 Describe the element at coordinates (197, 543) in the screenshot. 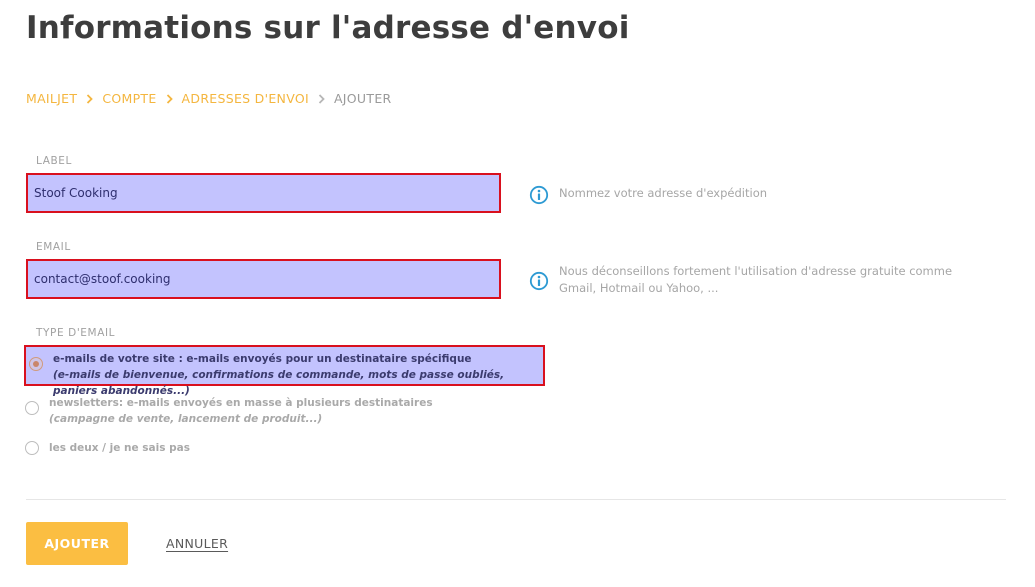

I see `cancel-button: ANNULER` at that location.